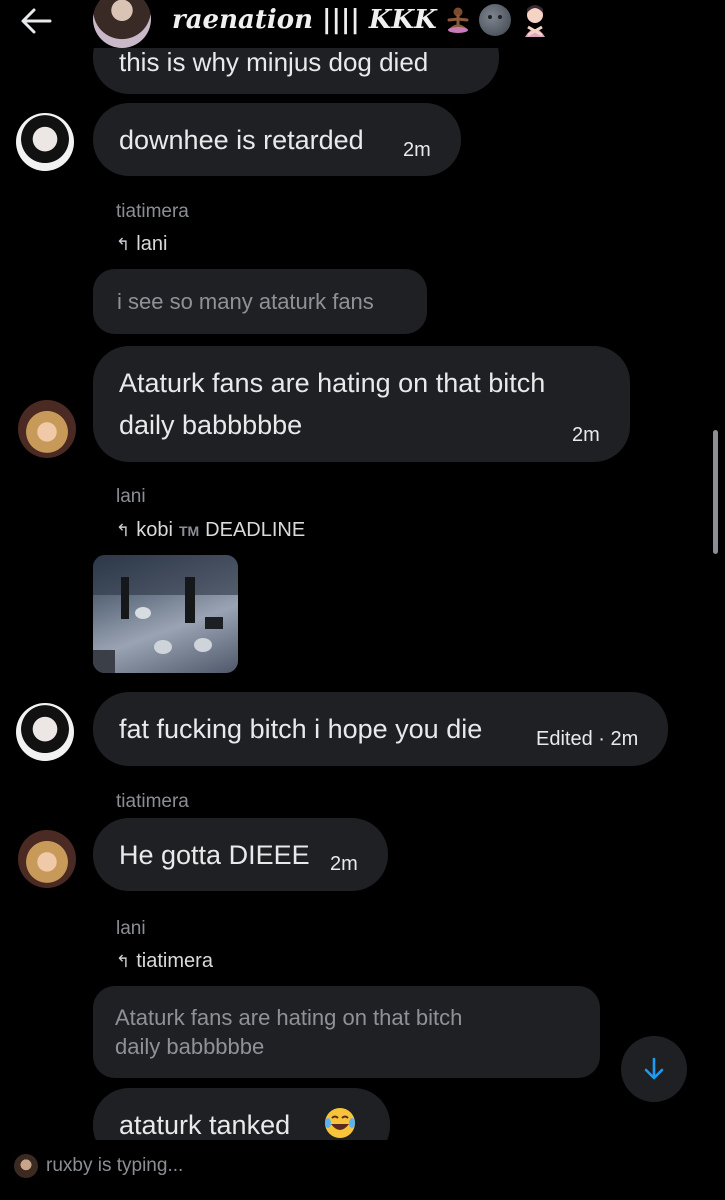  Describe the element at coordinates (26, 1166) in the screenshot. I see `typing-user-avatar` at that location.